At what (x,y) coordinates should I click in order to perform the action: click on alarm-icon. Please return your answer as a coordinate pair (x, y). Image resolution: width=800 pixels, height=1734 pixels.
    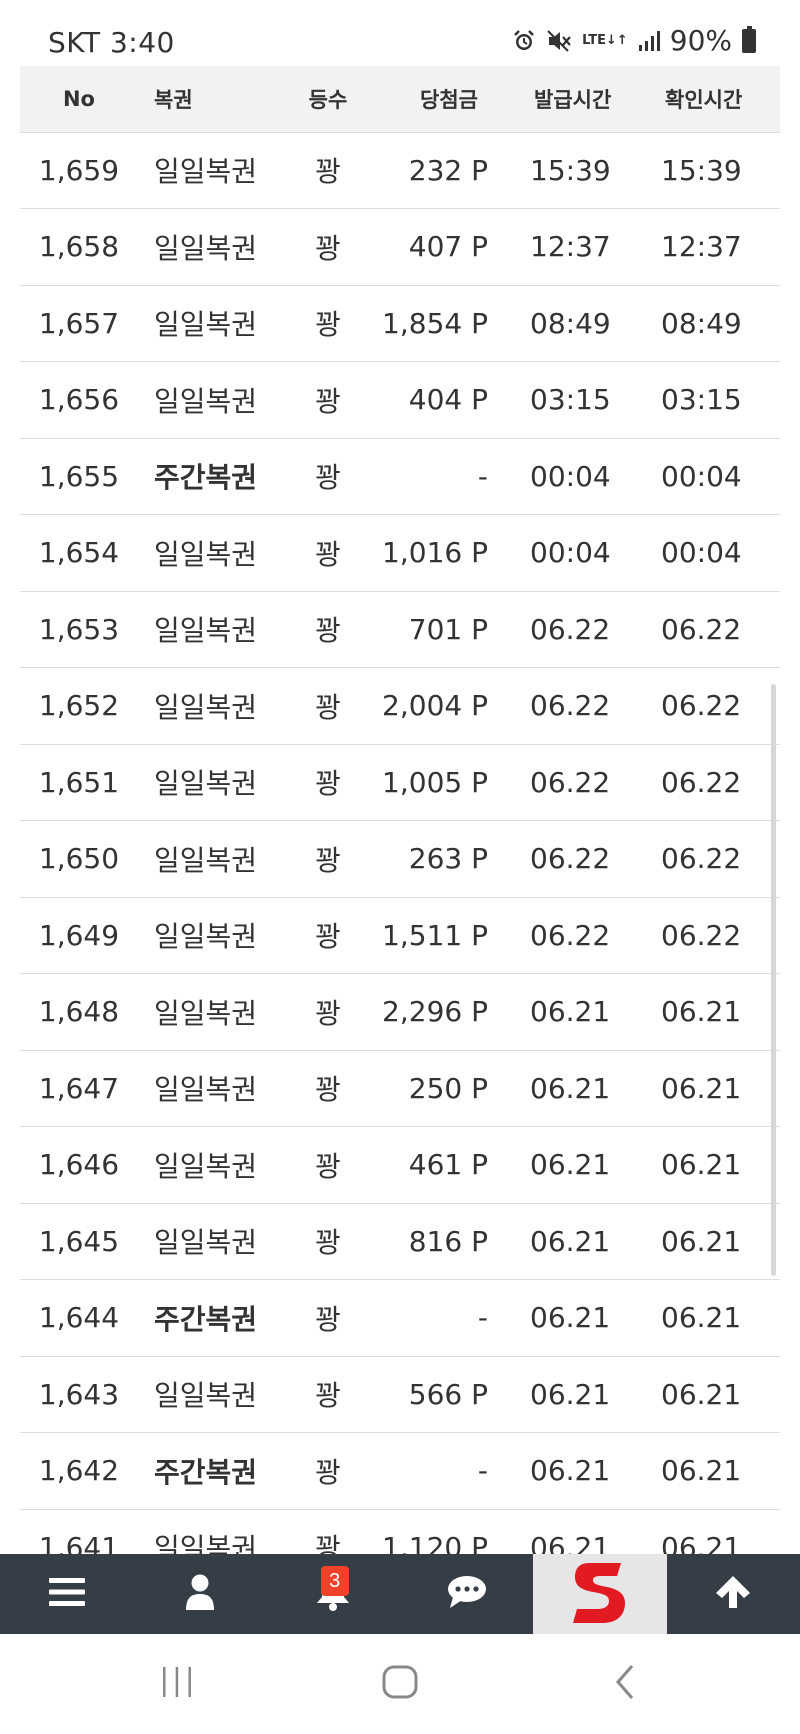
    Looking at the image, I should click on (524, 41).